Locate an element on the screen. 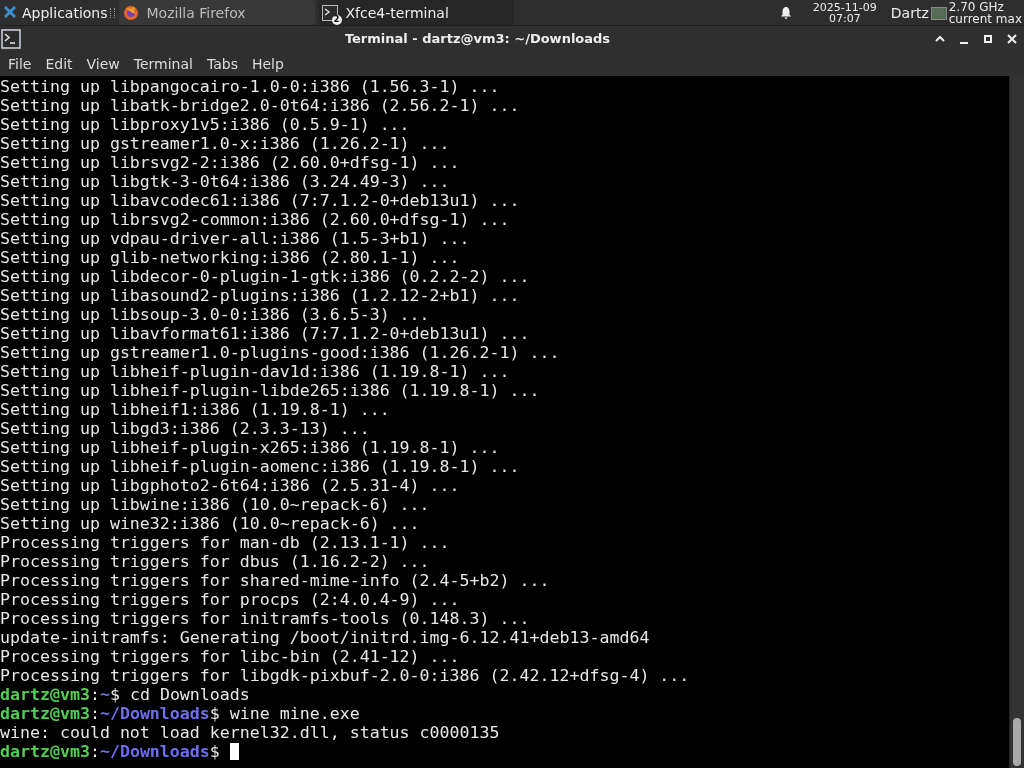 The width and height of the screenshot is (1024, 768). time-text: 07:07 is located at coordinates (844, 18).